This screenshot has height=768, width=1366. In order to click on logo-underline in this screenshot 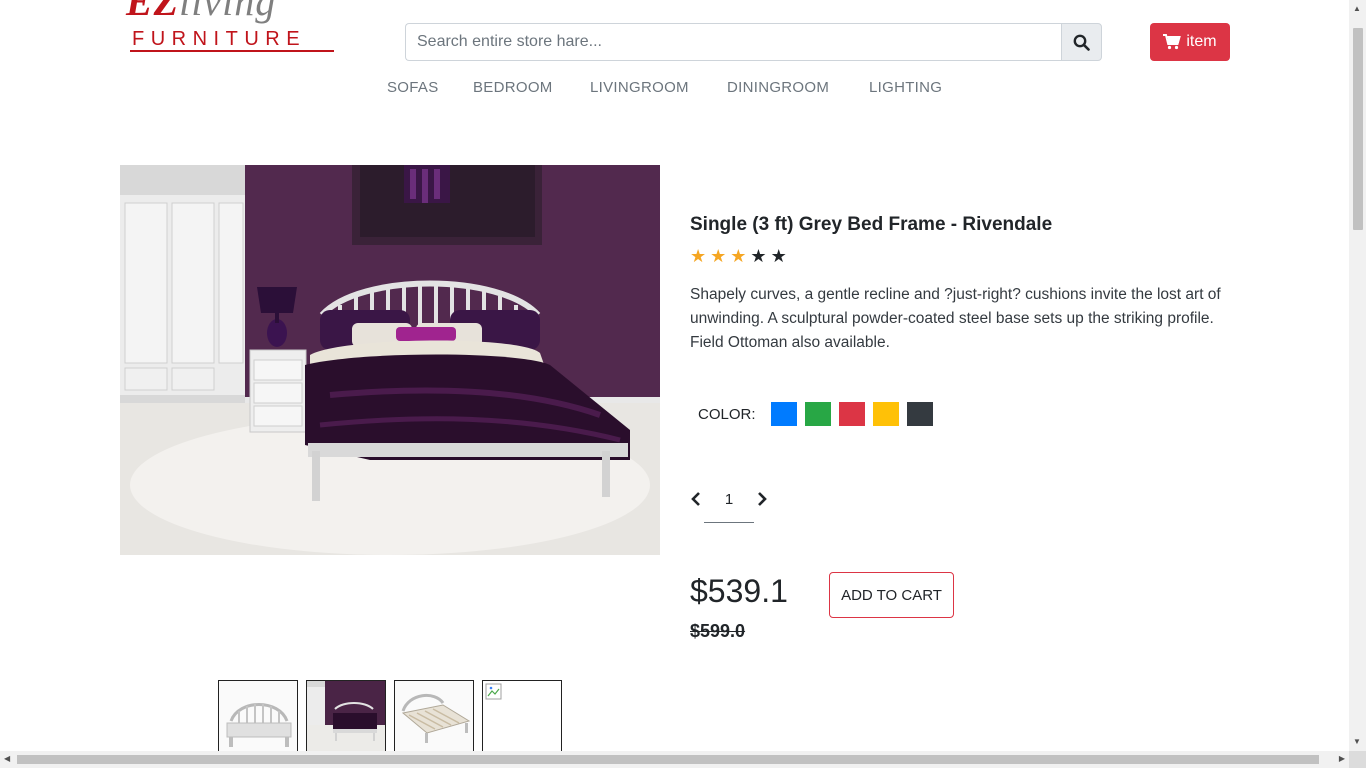, I will do `click(232, 51)`.